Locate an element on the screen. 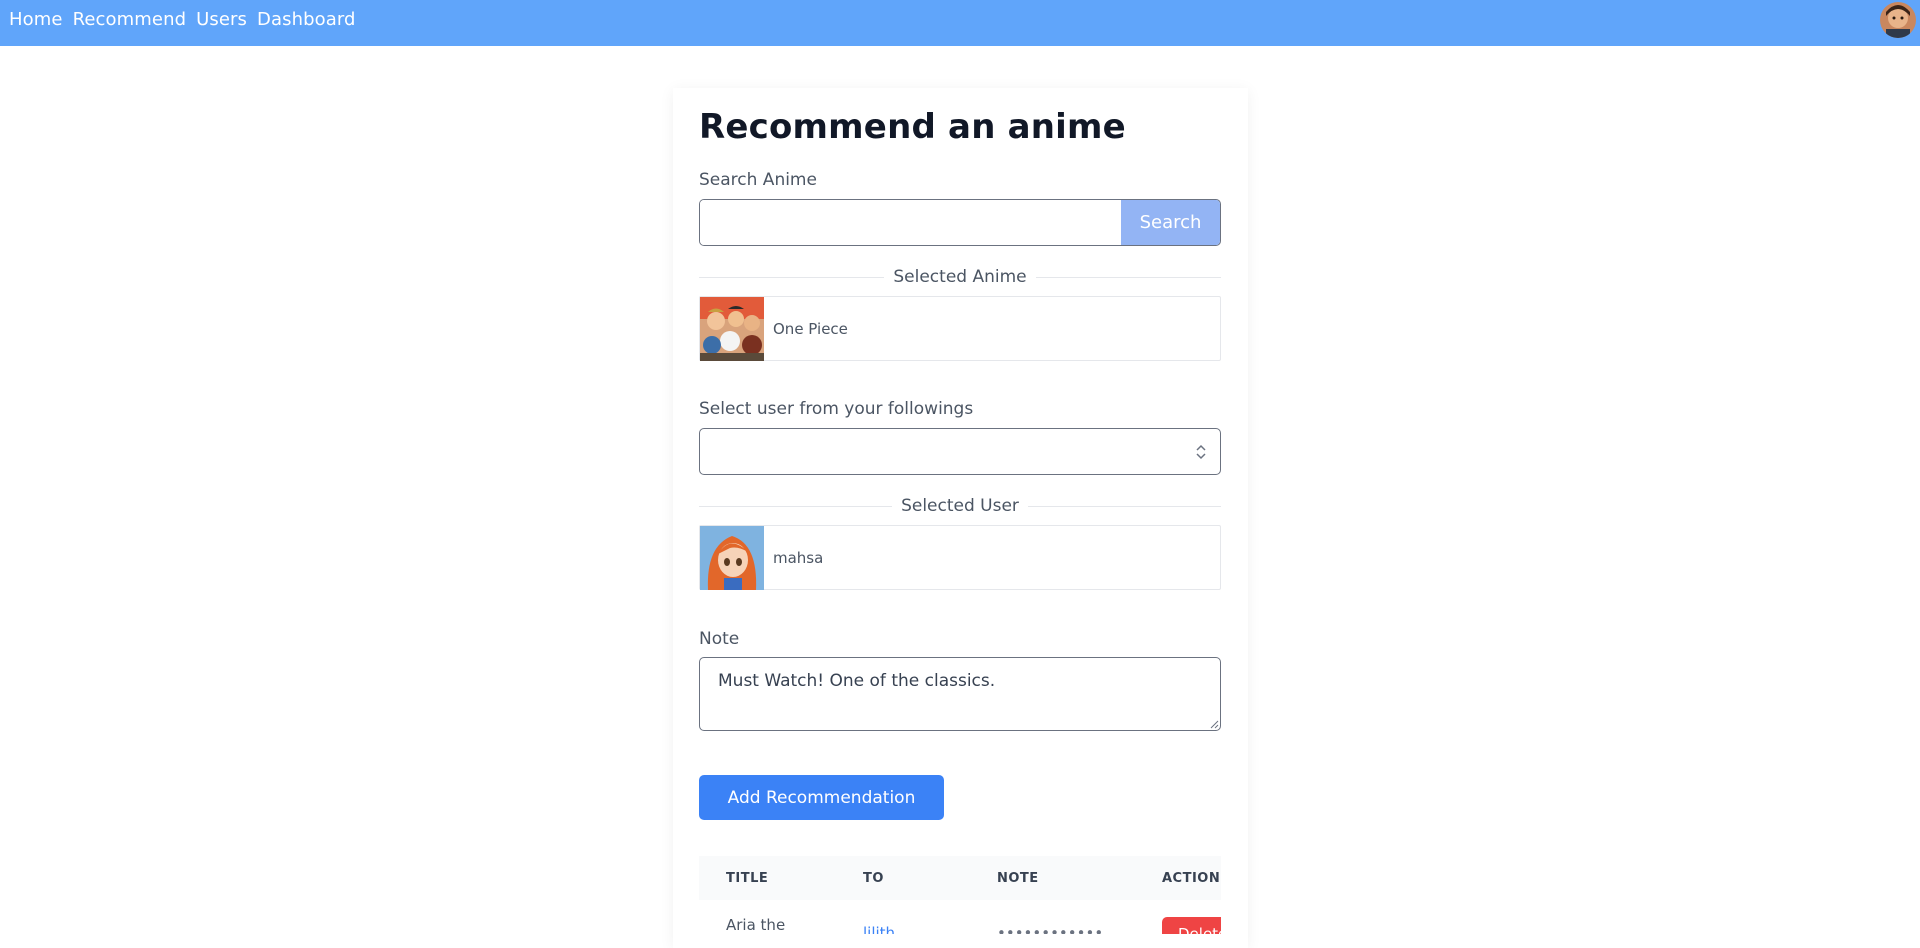  selected-anime-card: One Piece is located at coordinates (960, 328).